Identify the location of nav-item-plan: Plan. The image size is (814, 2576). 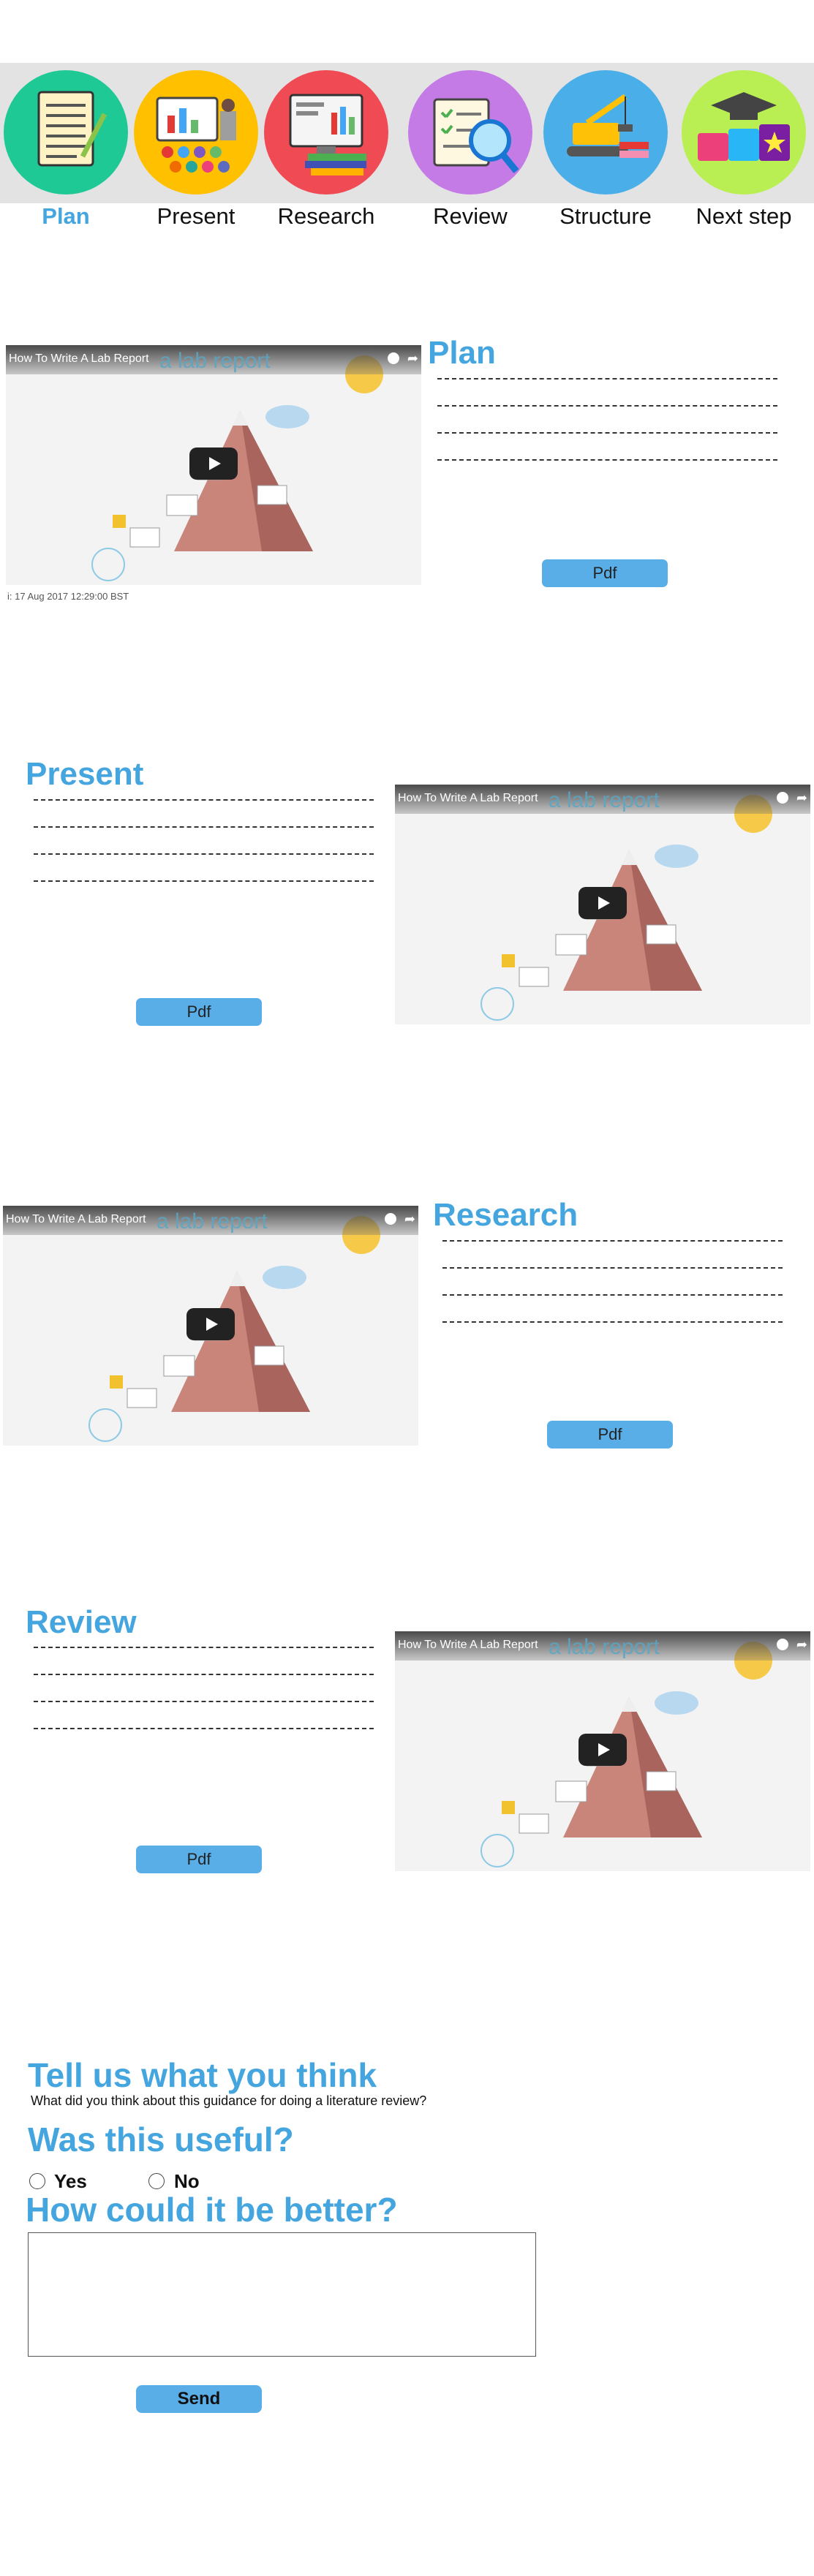
(65, 150).